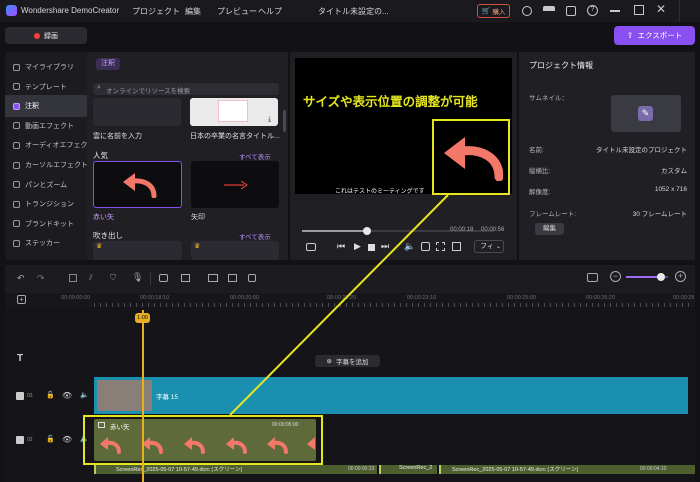 Image resolution: width=700 pixels, height=482 pixels. What do you see at coordinates (339, 305) in the screenshot?
I see `callout-connector` at bounding box center [339, 305].